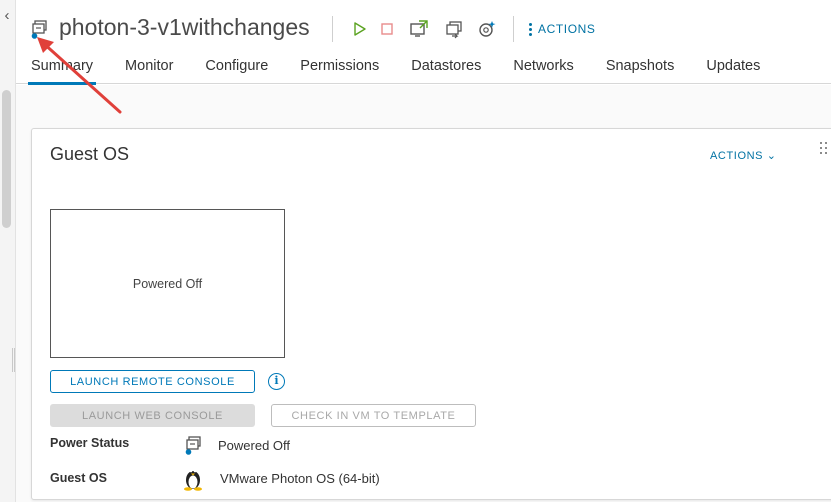 This screenshot has width=831, height=502. I want to click on vm-title: photon-3-v1withchanges, so click(184, 27).